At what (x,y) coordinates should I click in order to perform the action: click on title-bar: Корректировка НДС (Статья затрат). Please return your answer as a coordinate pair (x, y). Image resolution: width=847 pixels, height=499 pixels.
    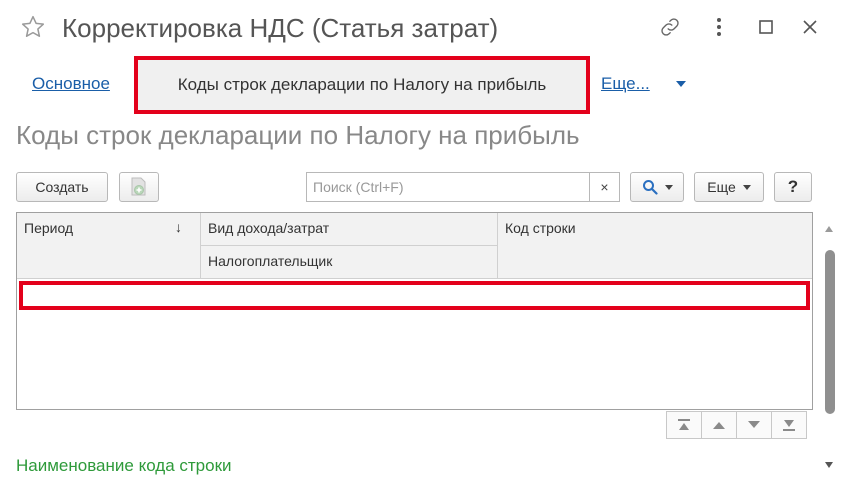
    Looking at the image, I should click on (423, 28).